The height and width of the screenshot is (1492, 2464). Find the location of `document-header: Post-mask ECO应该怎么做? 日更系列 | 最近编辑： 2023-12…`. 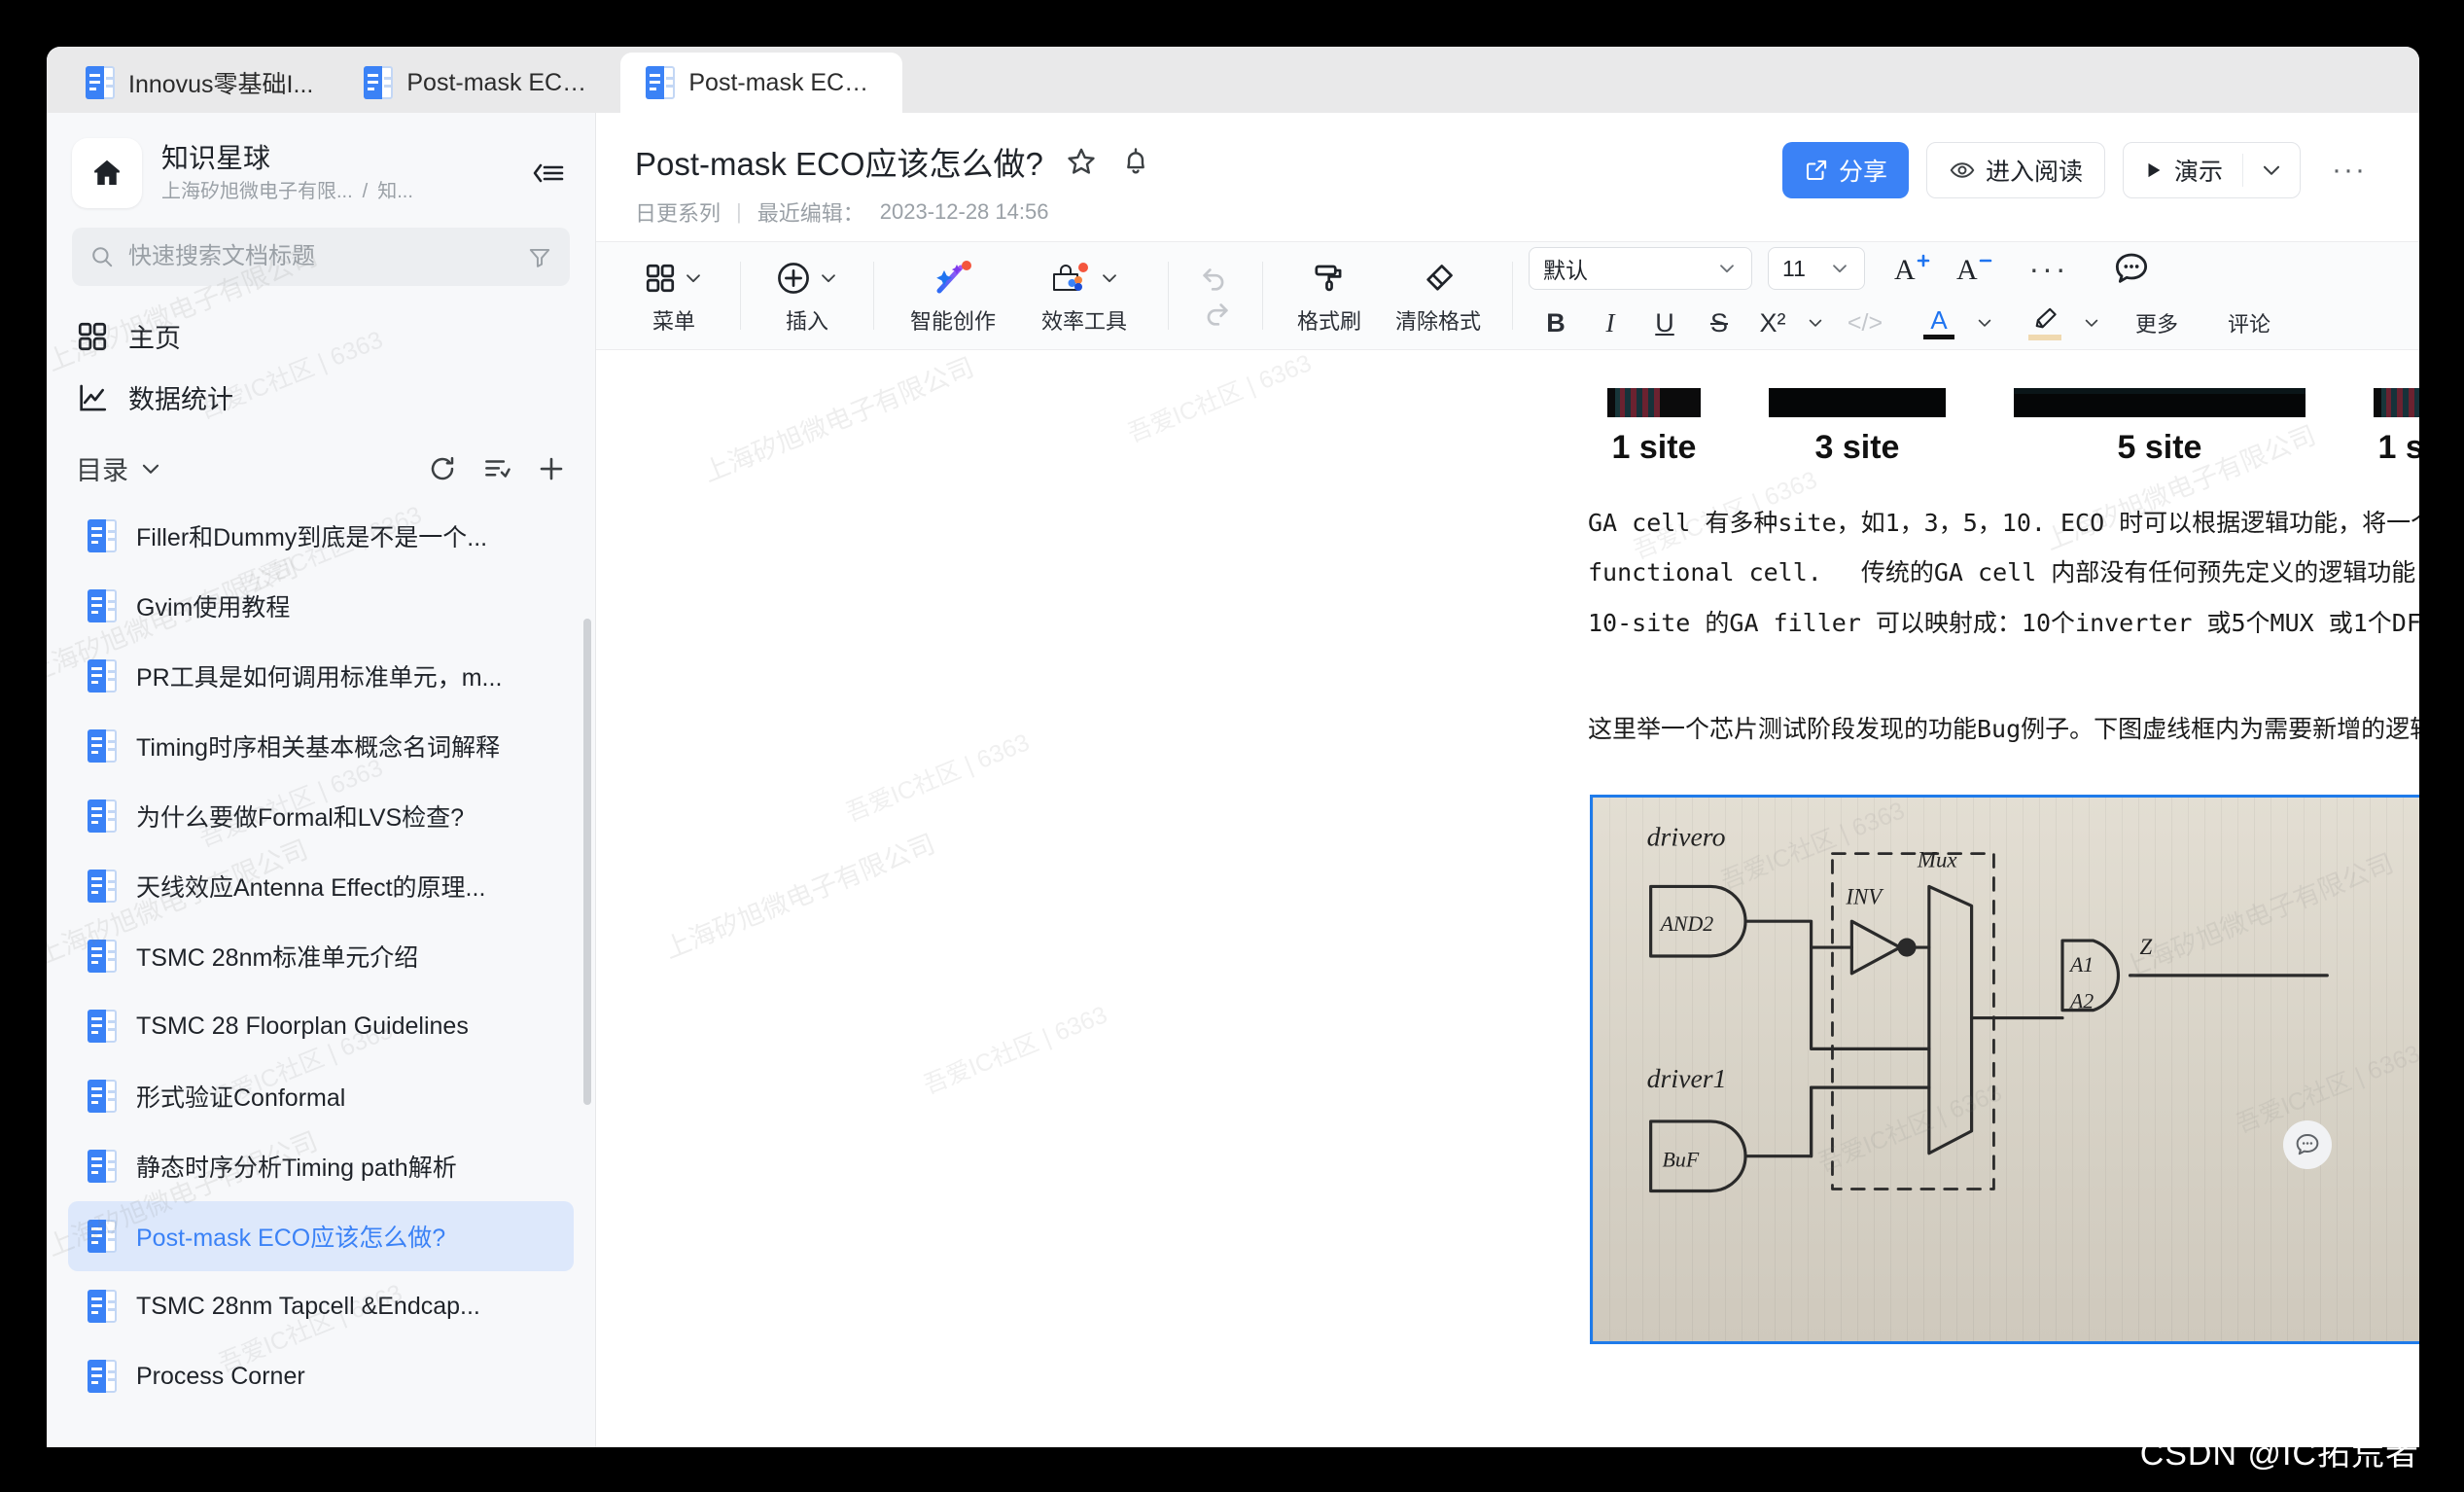

document-header: Post-mask ECO应该怎么做? 日更系列 | 最近编辑： 2023-12… is located at coordinates (1507, 177).